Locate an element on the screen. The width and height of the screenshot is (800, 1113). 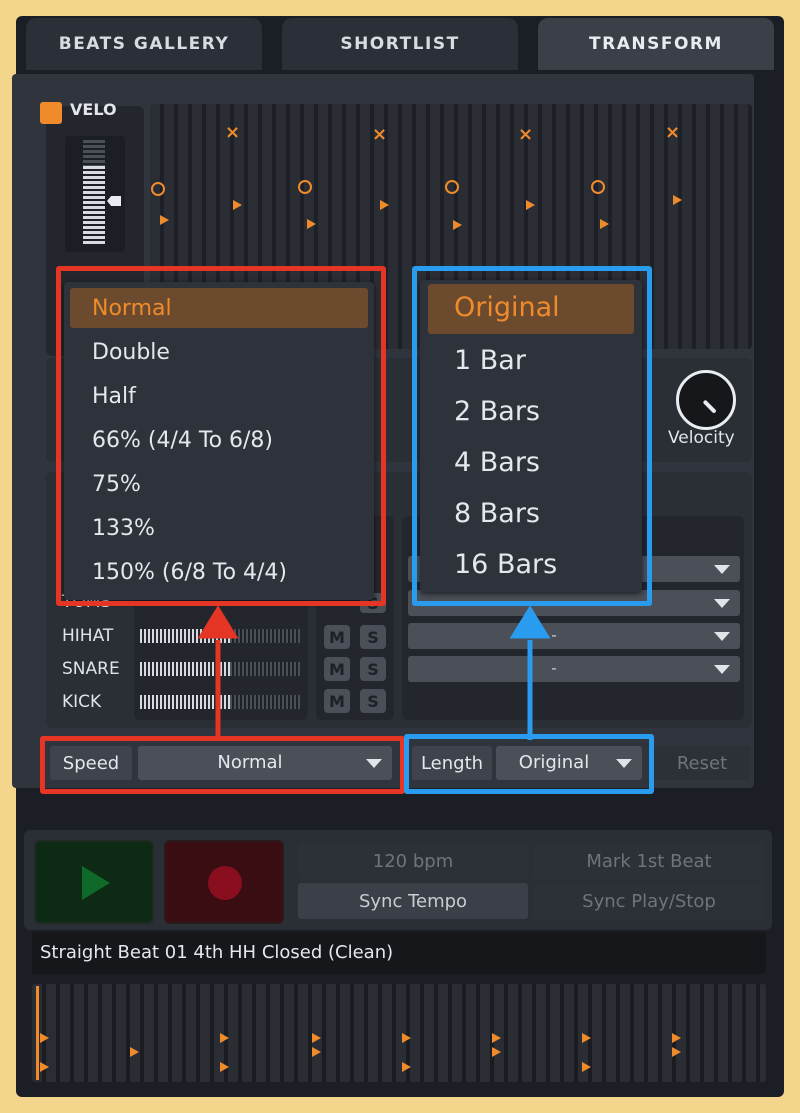
play-icon is located at coordinates (96, 883).